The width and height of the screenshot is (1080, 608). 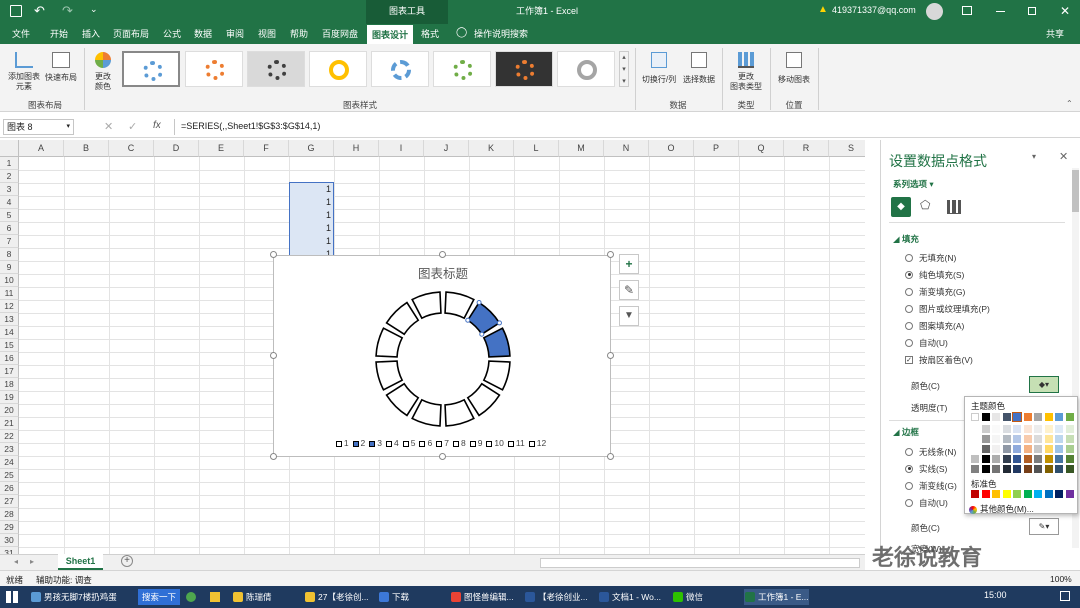 What do you see at coordinates (342, 443) in the screenshot?
I see `legend-item: 1` at bounding box center [342, 443].